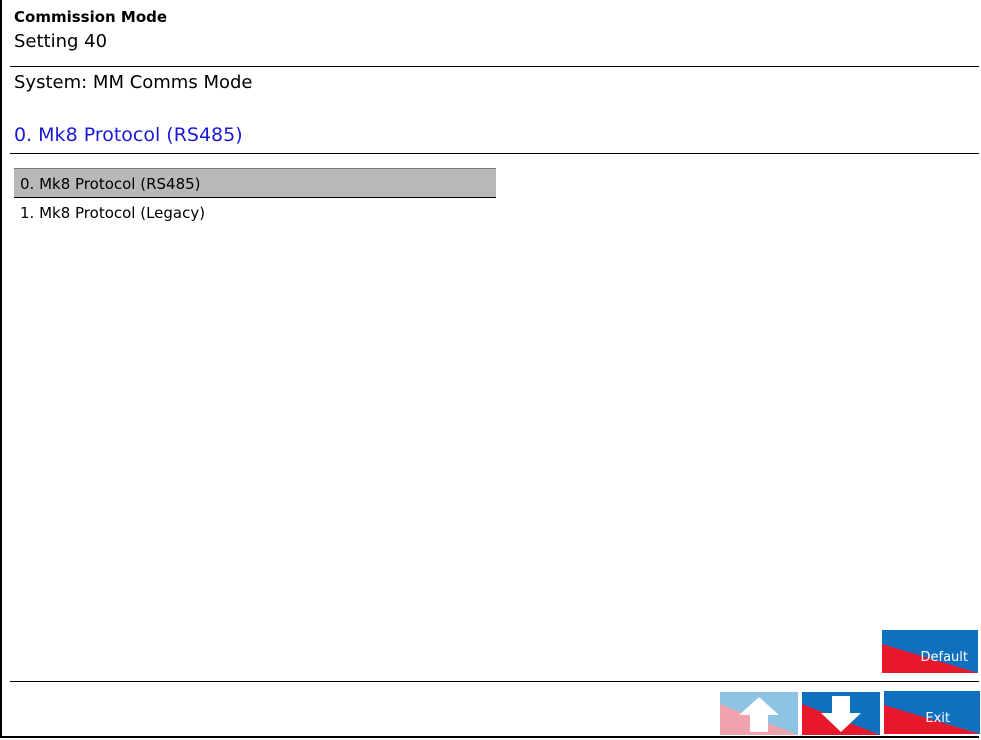 The height and width of the screenshot is (740, 981). What do you see at coordinates (133, 82) in the screenshot?
I see `system-name: System: MM Comms Mode` at bounding box center [133, 82].